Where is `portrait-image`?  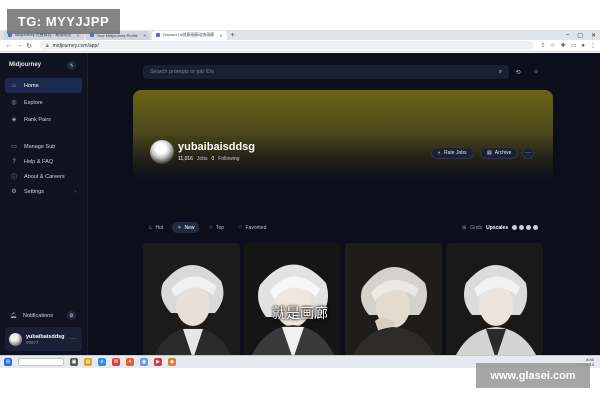 portrait-image is located at coordinates (191, 301).